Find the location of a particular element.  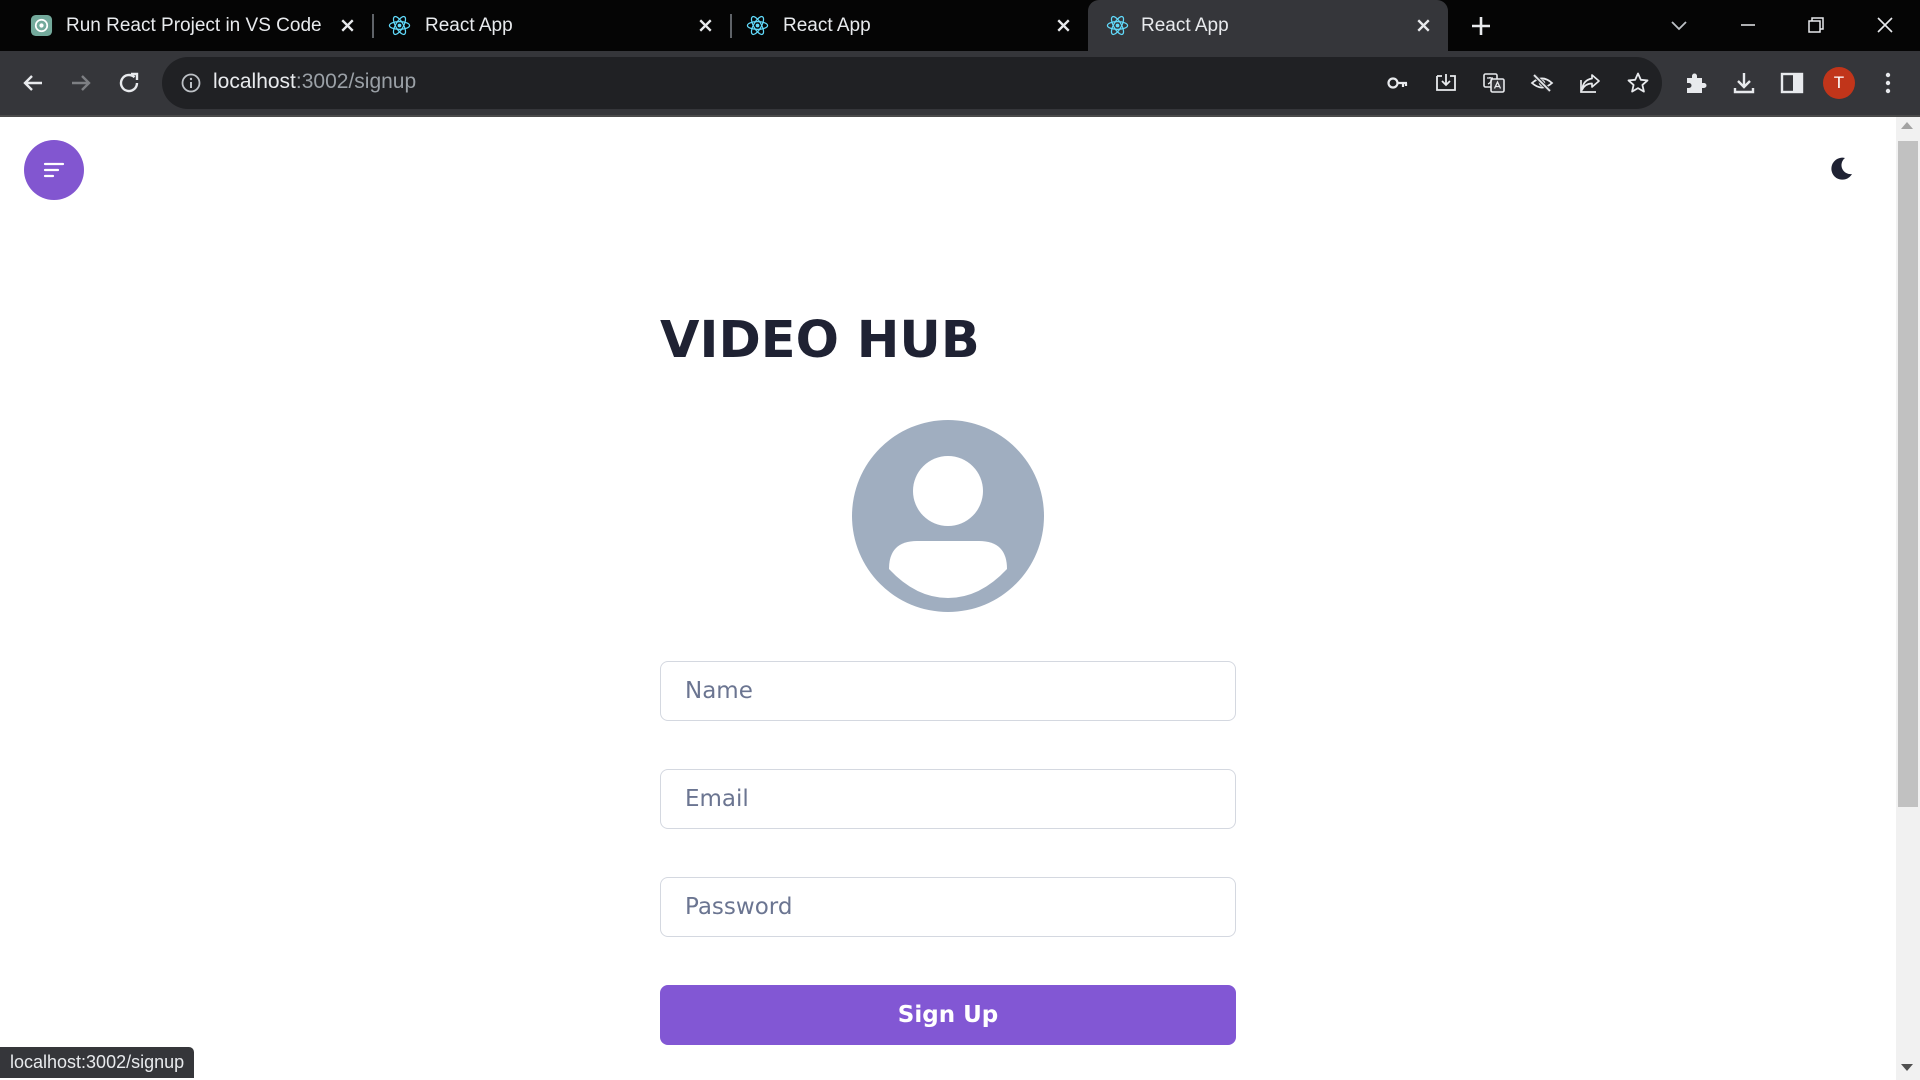

menu-lines-icon is located at coordinates (54, 170).